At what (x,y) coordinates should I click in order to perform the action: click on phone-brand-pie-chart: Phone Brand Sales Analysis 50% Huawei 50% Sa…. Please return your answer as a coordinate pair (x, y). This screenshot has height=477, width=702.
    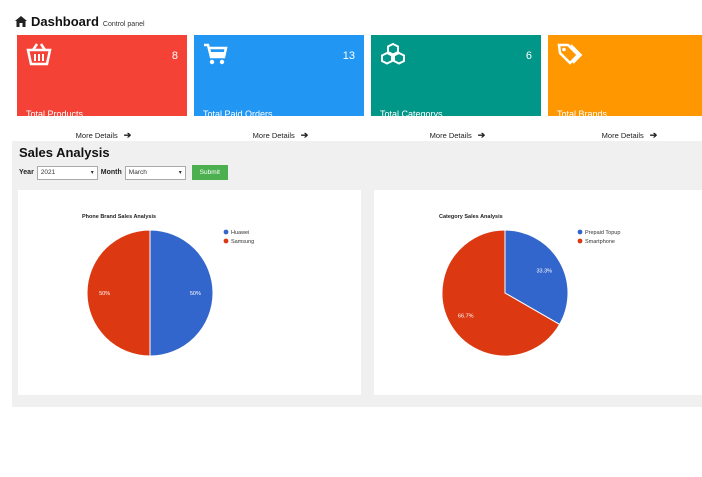
    Looking at the image, I should click on (168, 285).